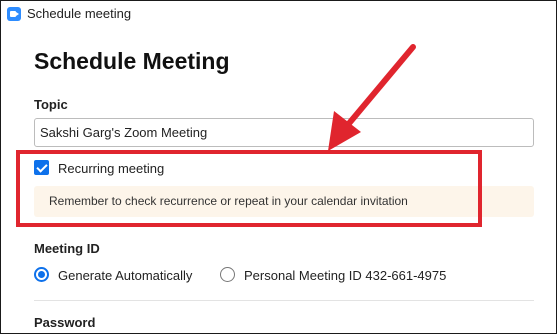  Describe the element at coordinates (79, 13) in the screenshot. I see `window-title: Schedule meeting` at that location.